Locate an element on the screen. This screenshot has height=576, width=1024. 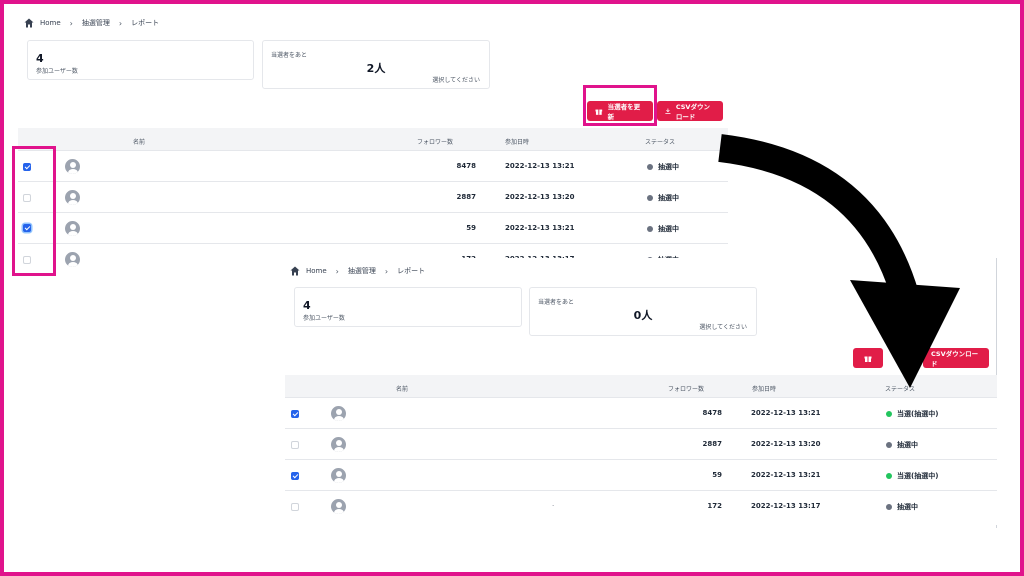
table-row: 59 2022-12-13 13:21 当選(抽選中) is located at coordinates (641, 474).